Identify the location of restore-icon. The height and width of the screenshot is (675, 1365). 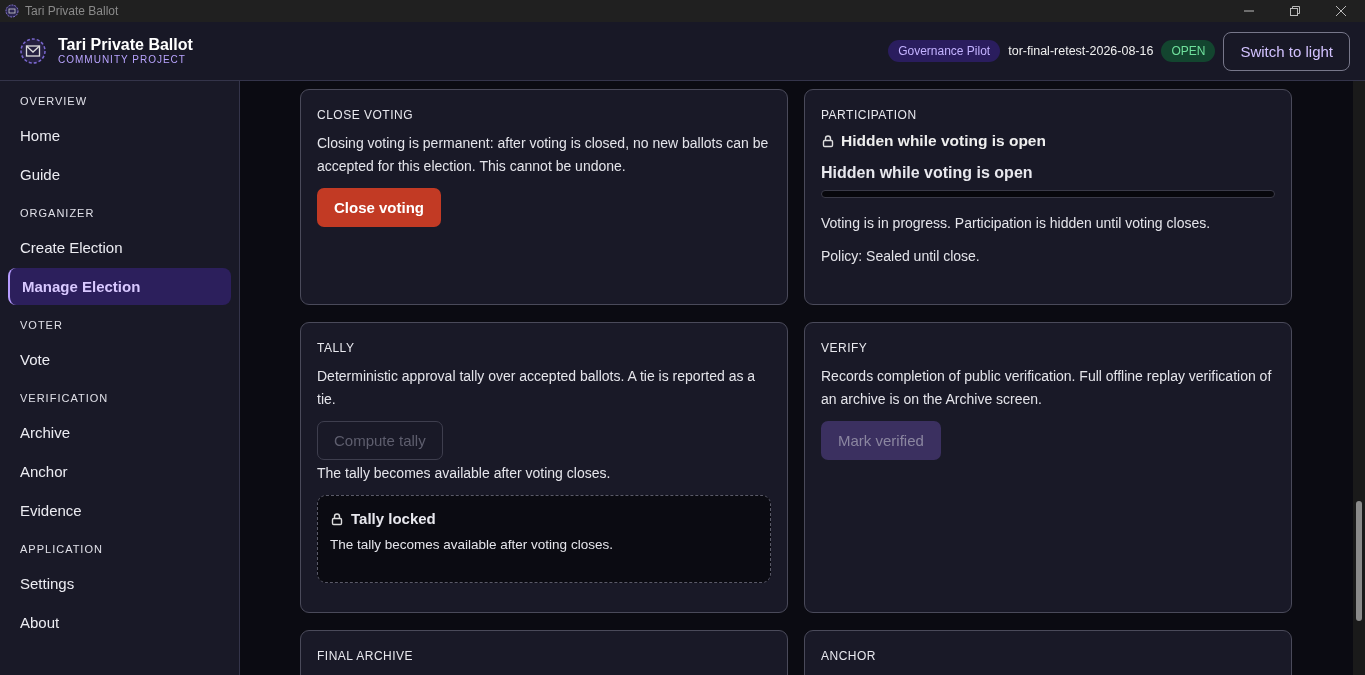
(1295, 11).